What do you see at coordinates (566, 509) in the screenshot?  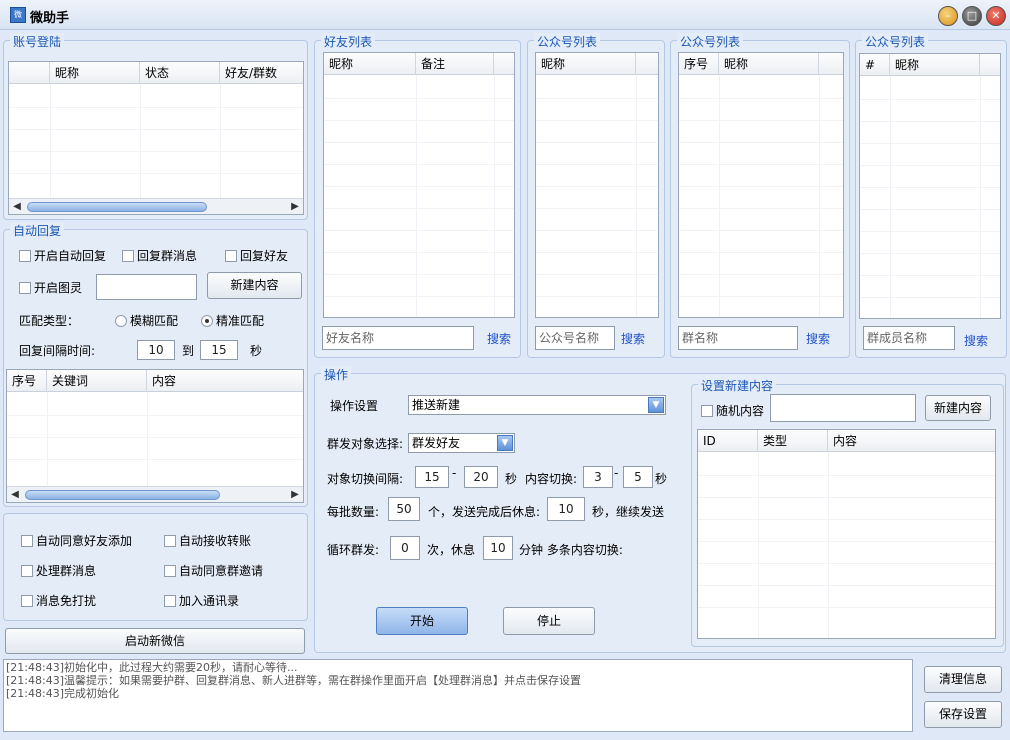 I see `rest-input: 10` at bounding box center [566, 509].